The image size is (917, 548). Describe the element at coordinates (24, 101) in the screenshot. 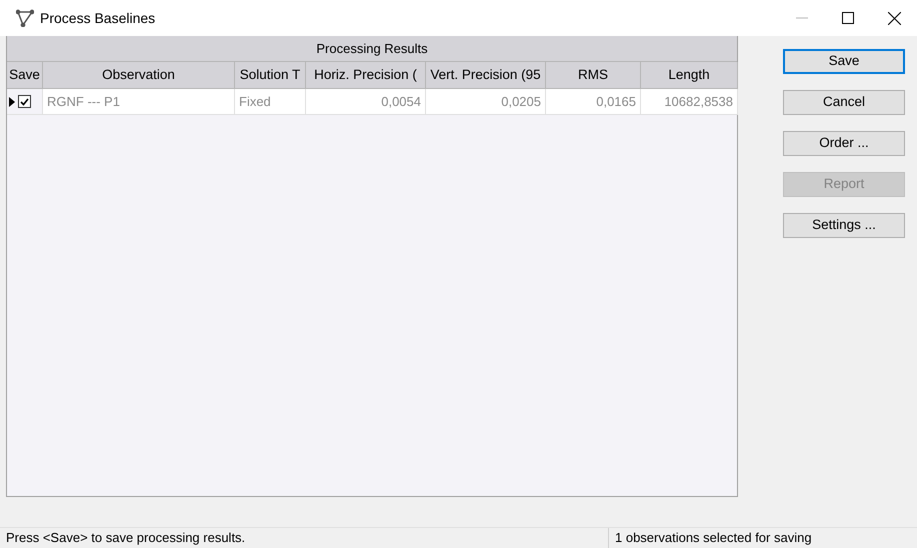

I see `checkbox` at that location.